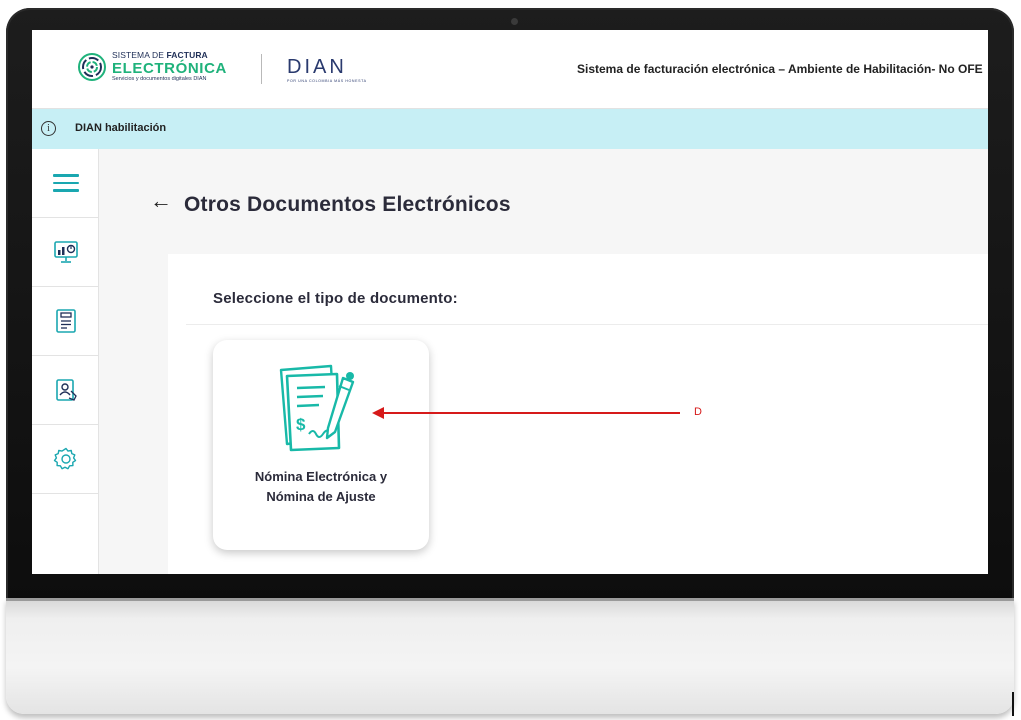 Image resolution: width=1021 pixels, height=720 pixels. I want to click on user-document-icon, so click(66, 390).